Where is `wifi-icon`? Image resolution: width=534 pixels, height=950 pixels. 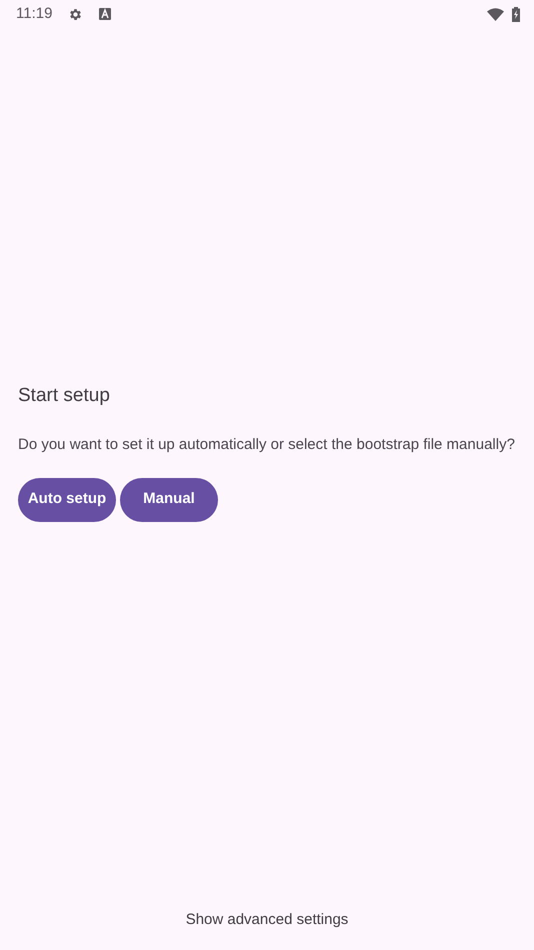 wifi-icon is located at coordinates (495, 14).